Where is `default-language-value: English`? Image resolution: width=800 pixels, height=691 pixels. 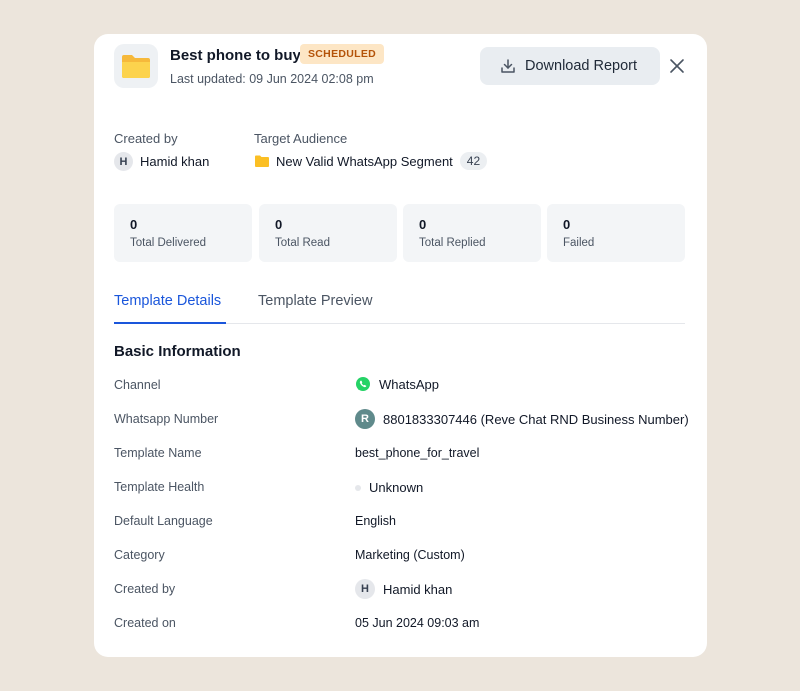
default-language-value: English is located at coordinates (375, 521).